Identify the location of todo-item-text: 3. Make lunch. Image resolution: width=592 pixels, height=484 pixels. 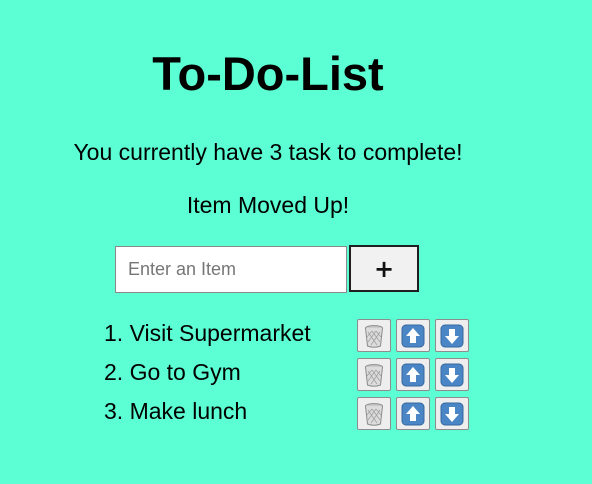
(176, 411).